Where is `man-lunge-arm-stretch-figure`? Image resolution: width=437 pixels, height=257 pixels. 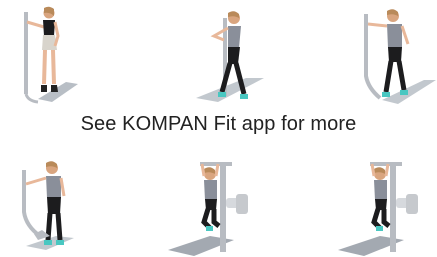
man-lunge-arm-stretch-figure is located at coordinates (391, 55).